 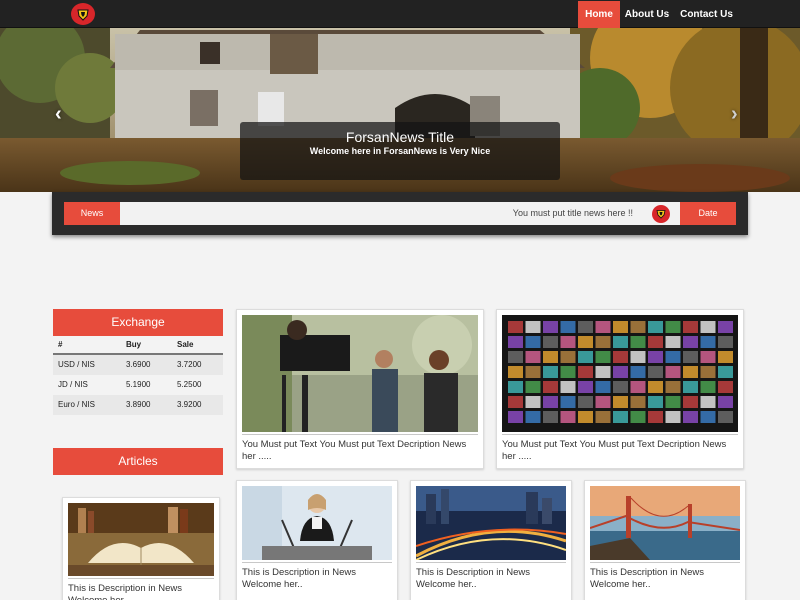 What do you see at coordinates (138, 461) in the screenshot?
I see `articles-header: Articles` at bounding box center [138, 461].